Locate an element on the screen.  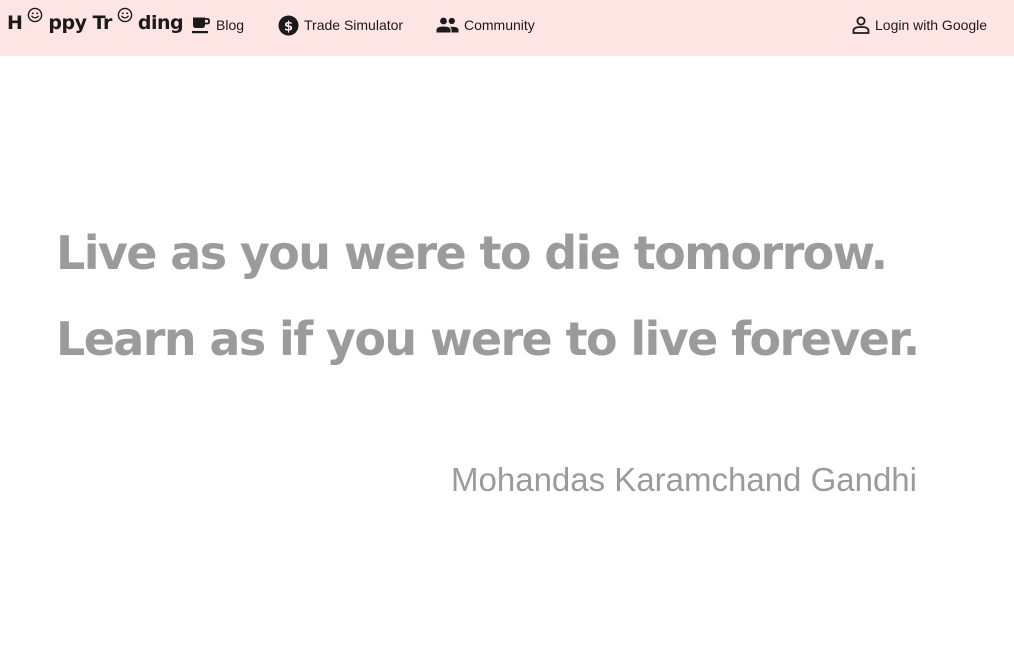
nav-item-community: Community is located at coordinates (485, 25).